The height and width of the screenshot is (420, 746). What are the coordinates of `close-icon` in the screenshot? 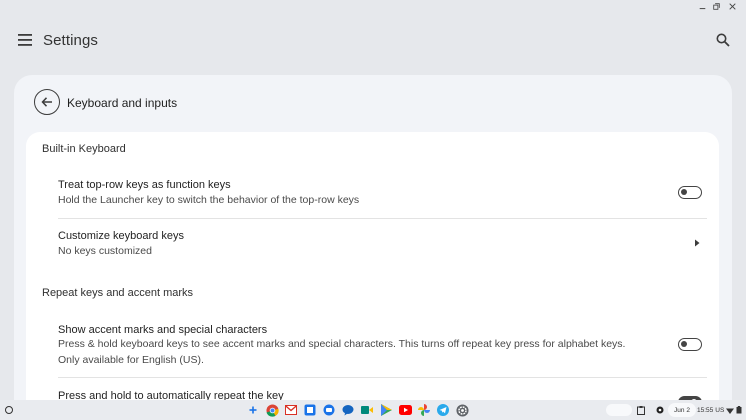 It's located at (732, 6).